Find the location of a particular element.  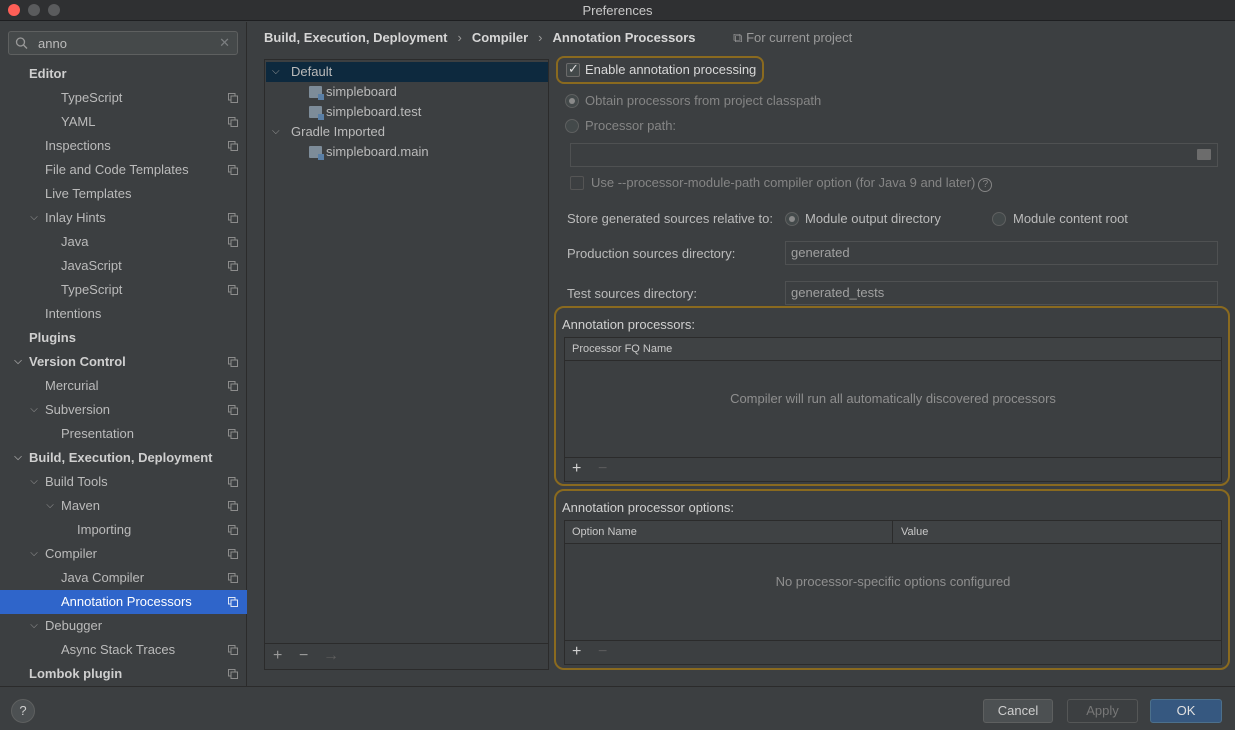

sidebar-item-annotation-processors: Annotation Processors is located at coordinates (123, 602).